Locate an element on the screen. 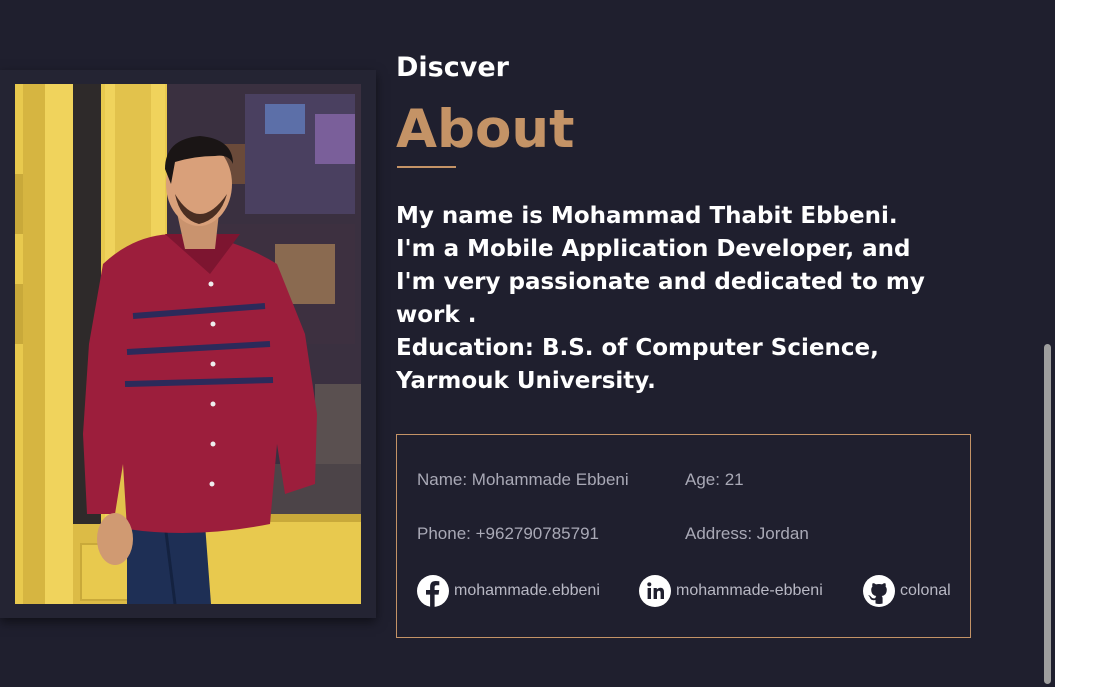  info-name: Name: Mohammade Ebbeni is located at coordinates (523, 479).